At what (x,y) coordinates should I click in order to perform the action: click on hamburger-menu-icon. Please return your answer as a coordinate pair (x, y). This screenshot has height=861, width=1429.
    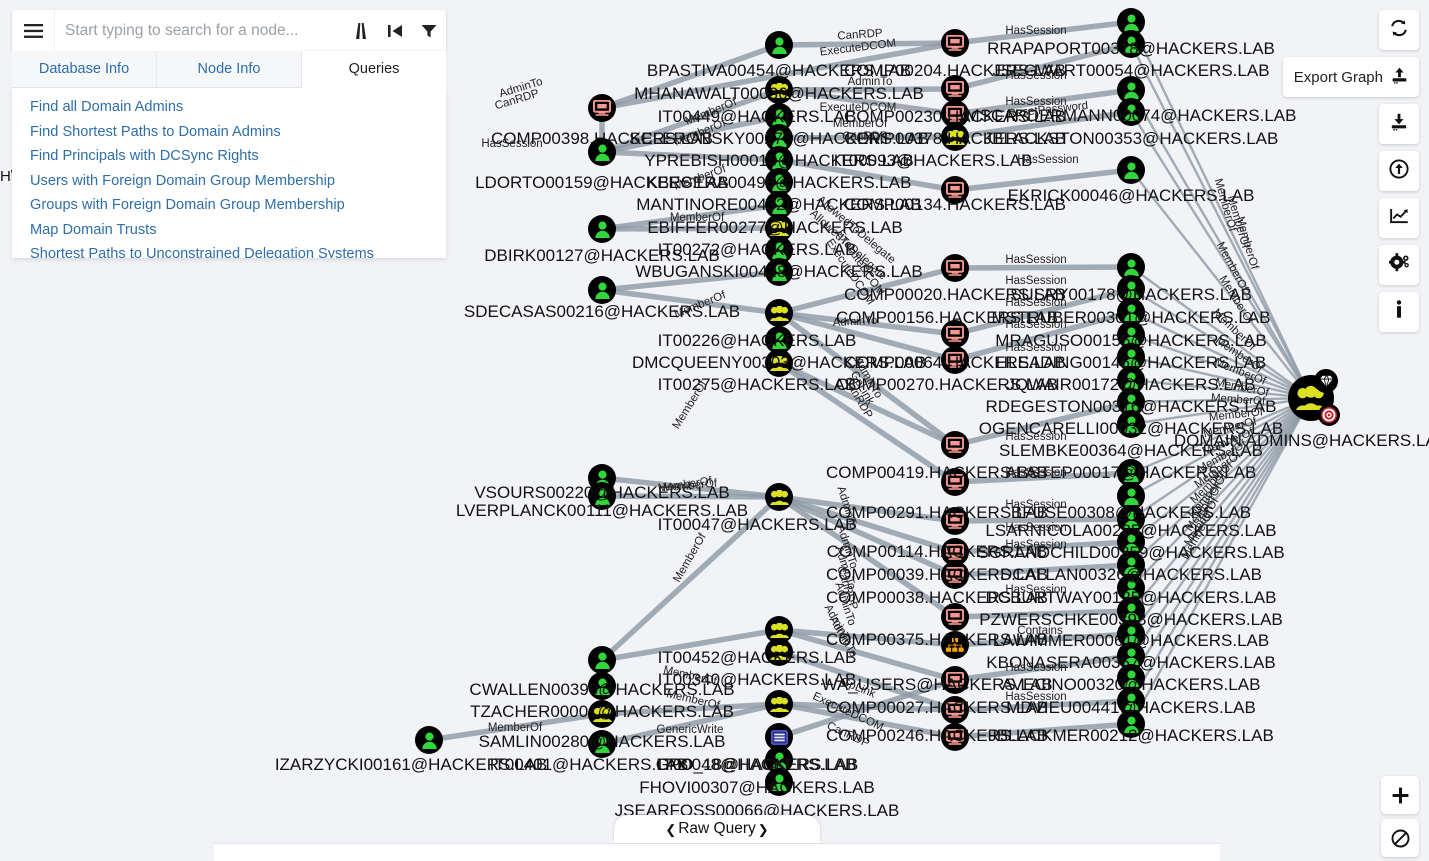
    Looking at the image, I should click on (33, 30).